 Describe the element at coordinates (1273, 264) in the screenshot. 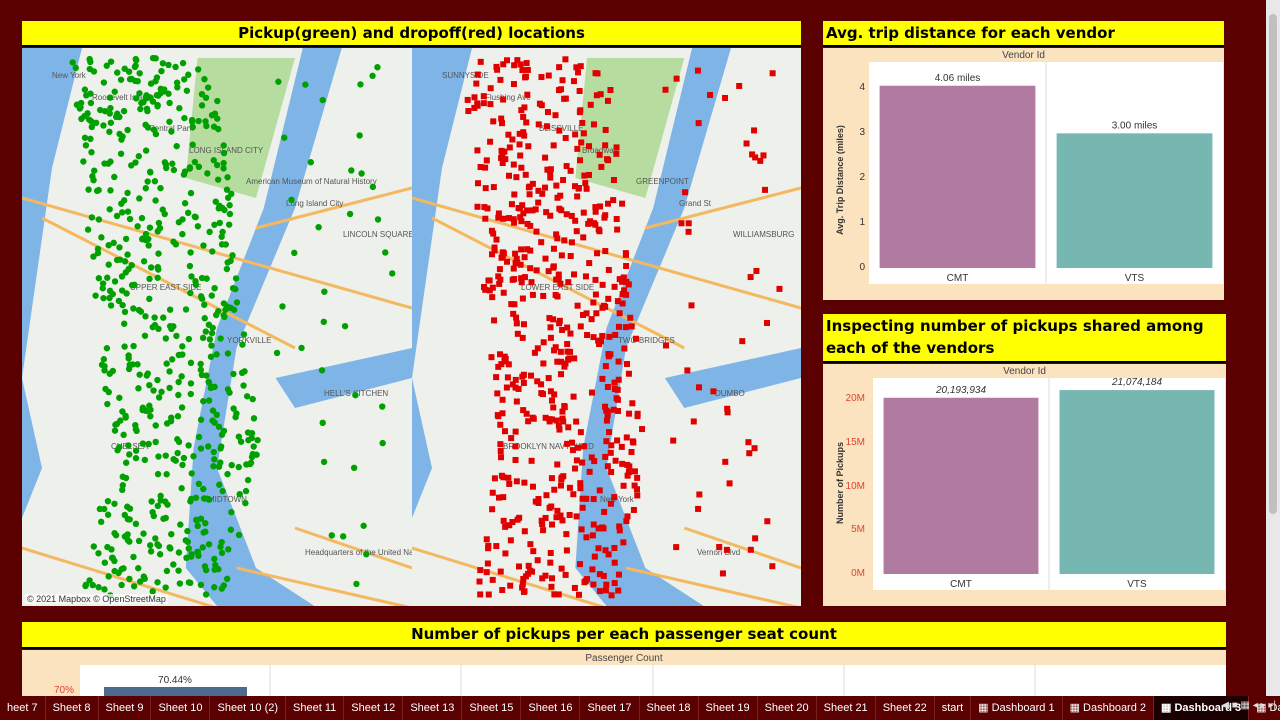

I see `scrollbar-thumb` at that location.